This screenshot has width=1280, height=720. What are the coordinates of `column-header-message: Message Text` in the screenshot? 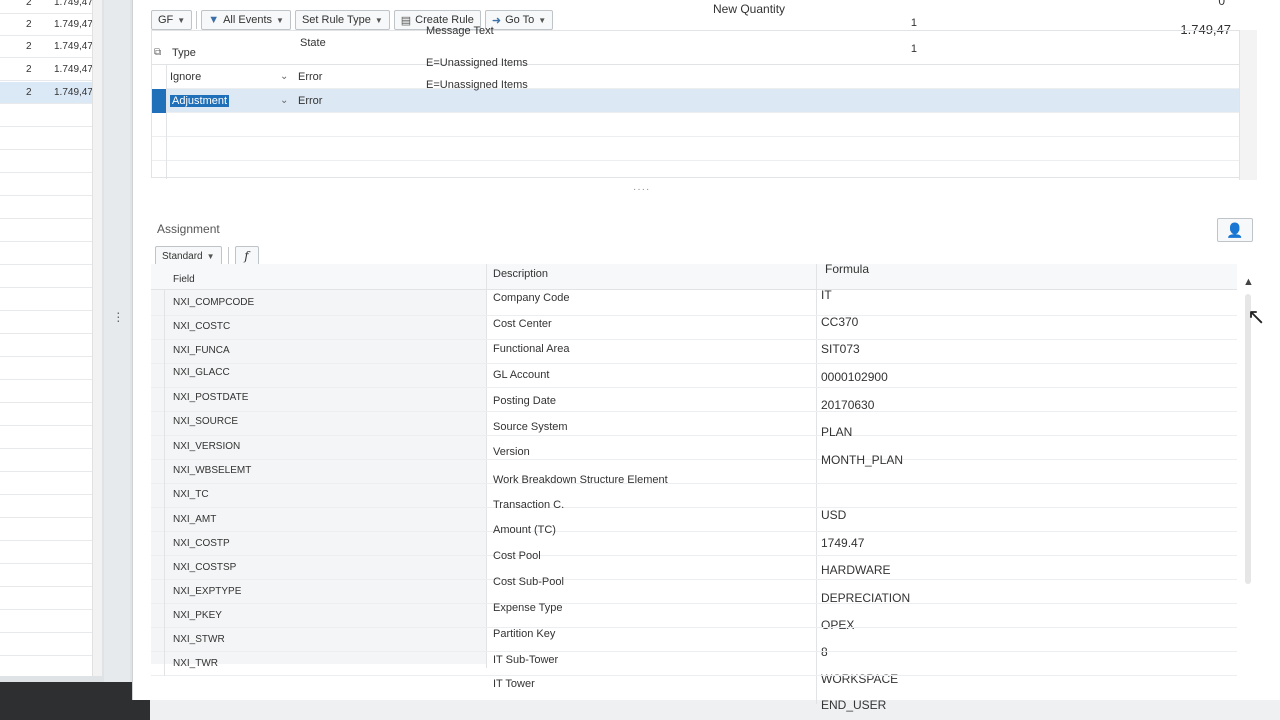 It's located at (460, 31).